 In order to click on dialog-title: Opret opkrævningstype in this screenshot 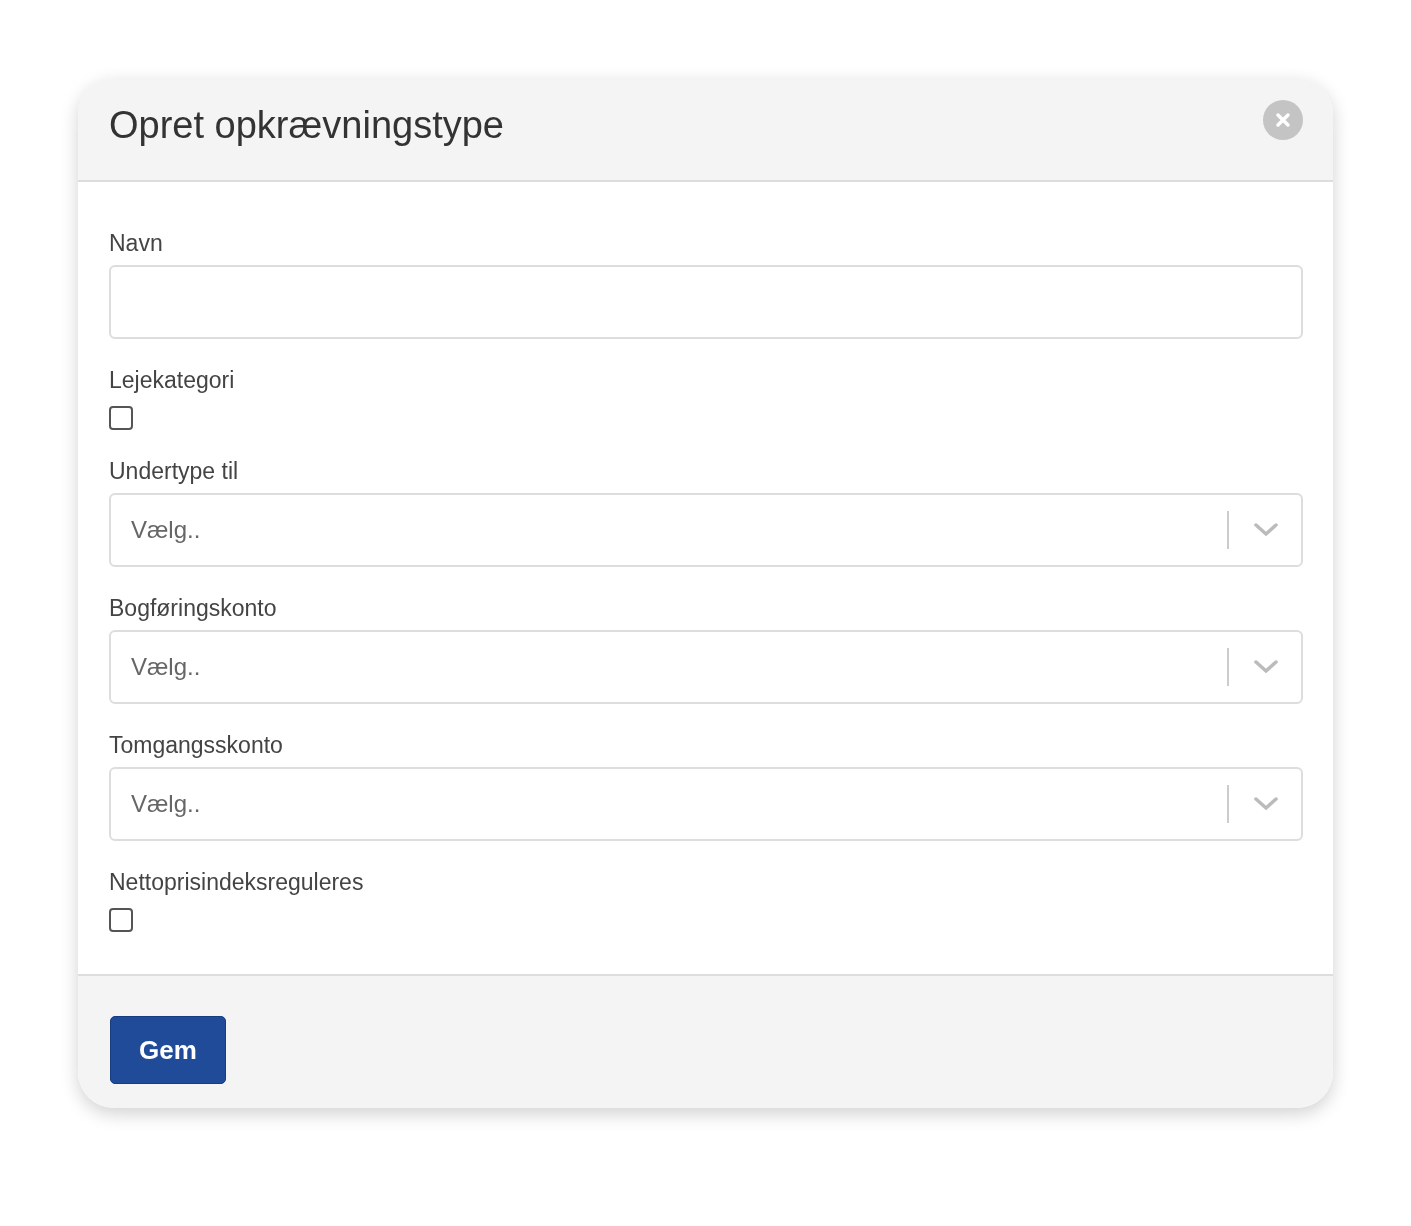, I will do `click(306, 125)`.